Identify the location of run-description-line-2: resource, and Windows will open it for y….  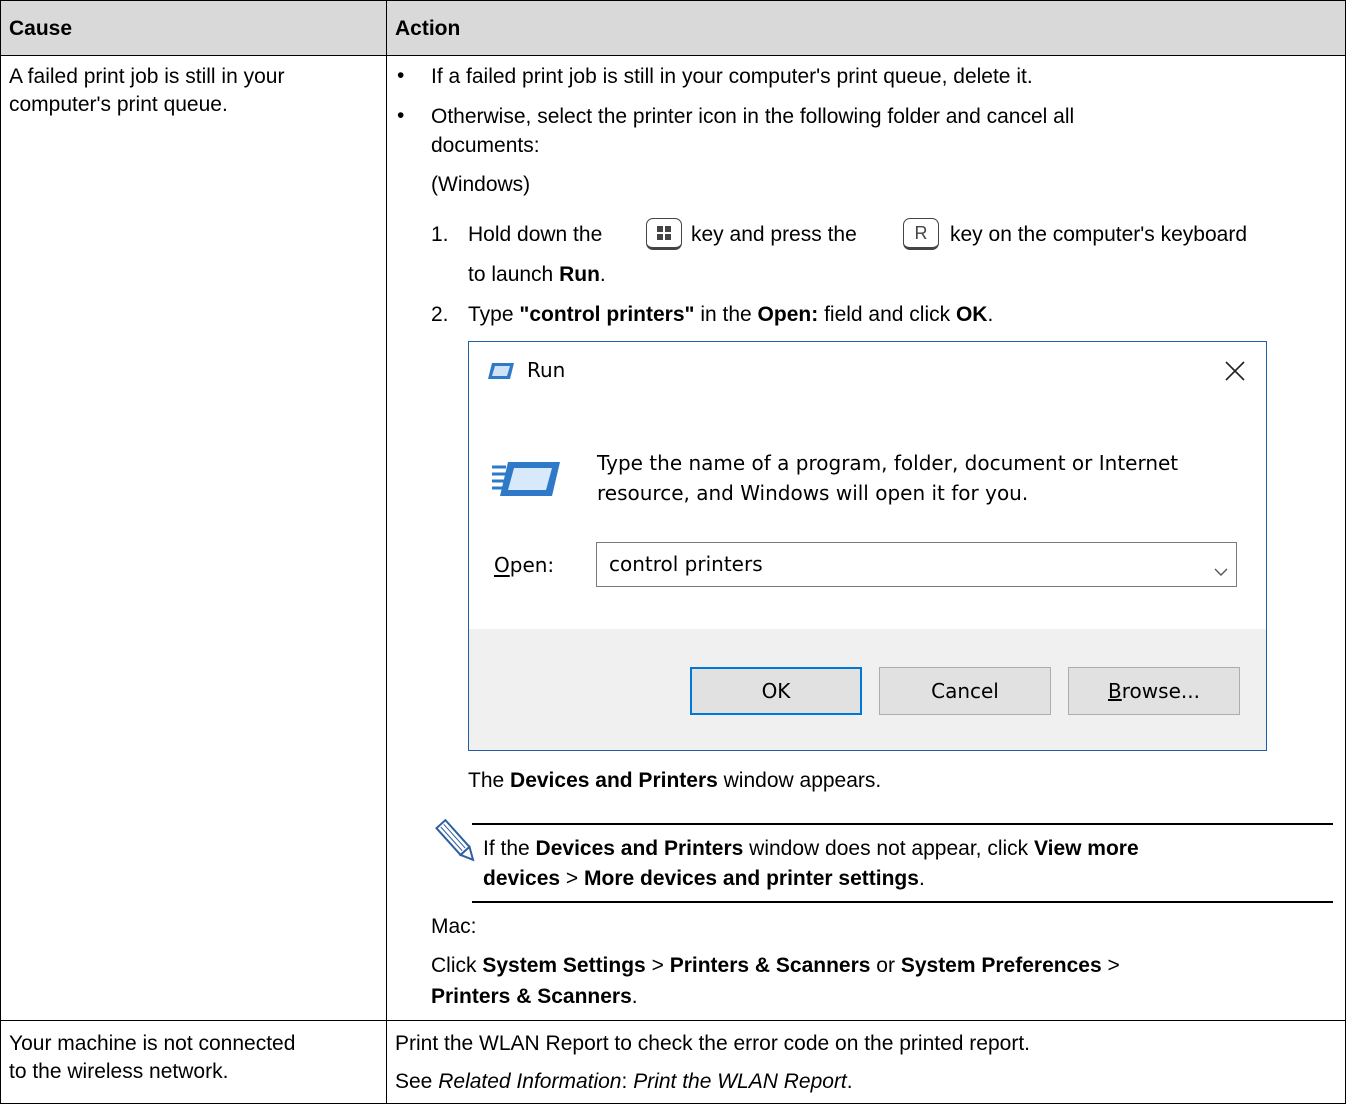
(813, 493).